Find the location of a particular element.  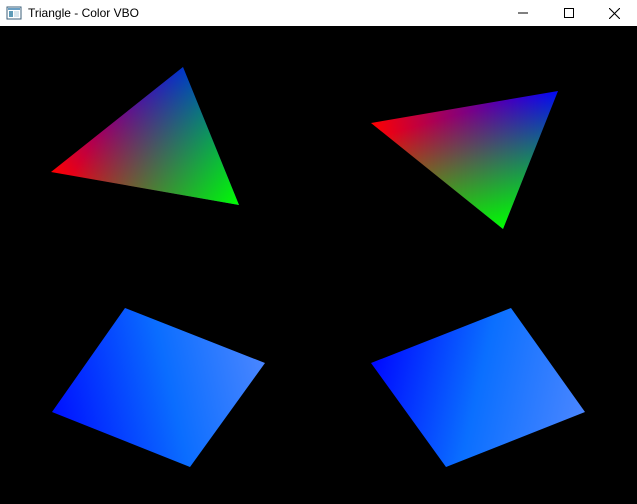

window-title: Triangle - Color VBO is located at coordinates (83, 13).